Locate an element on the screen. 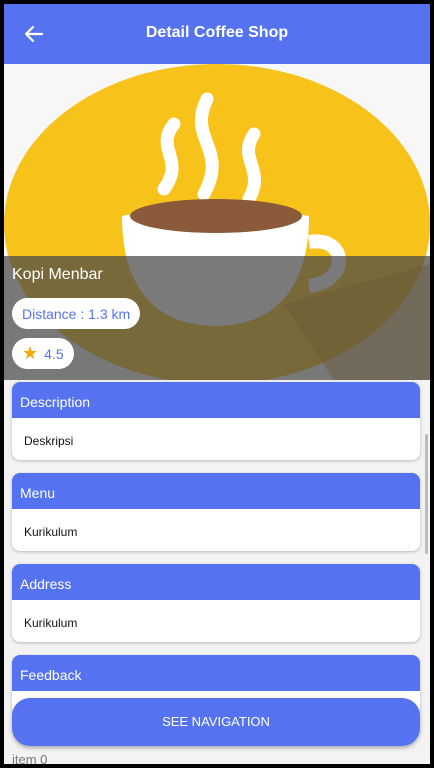  see-navigation-button: SEE NAVIGATION is located at coordinates (216, 722).